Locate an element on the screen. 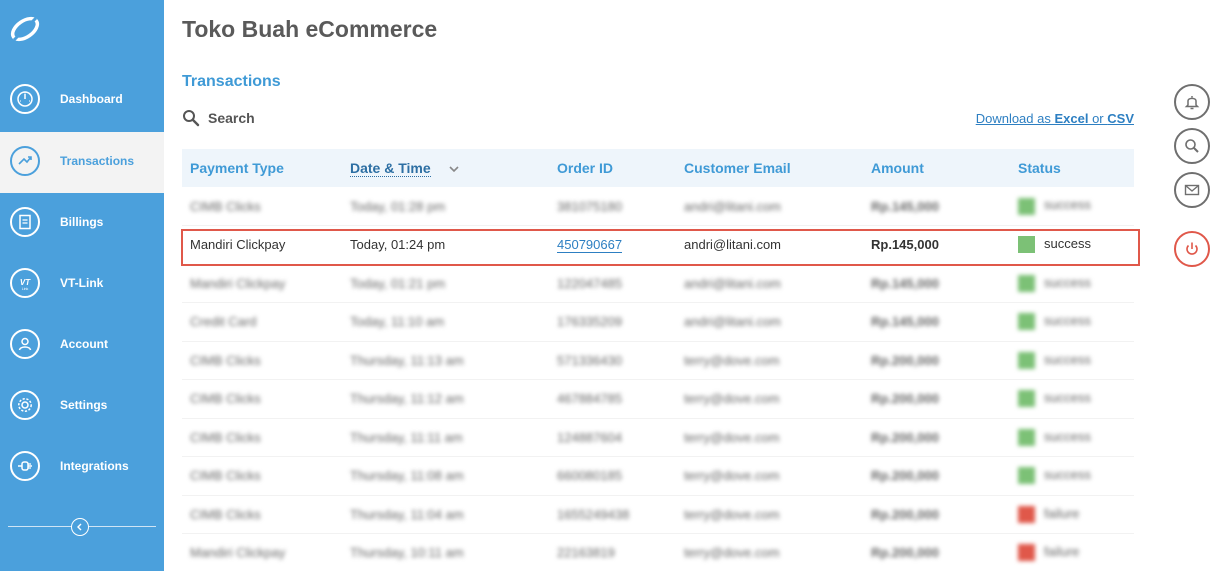  order-id-link: 571336430 is located at coordinates (589, 360).